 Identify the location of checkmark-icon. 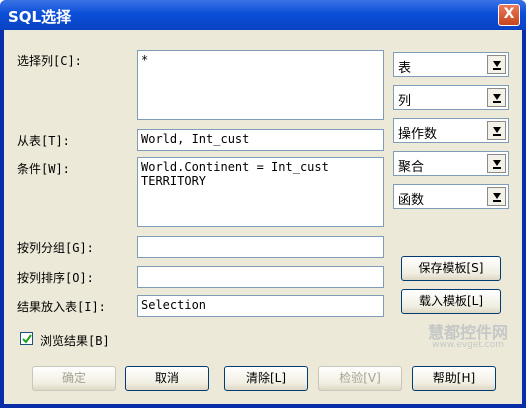
(27, 339).